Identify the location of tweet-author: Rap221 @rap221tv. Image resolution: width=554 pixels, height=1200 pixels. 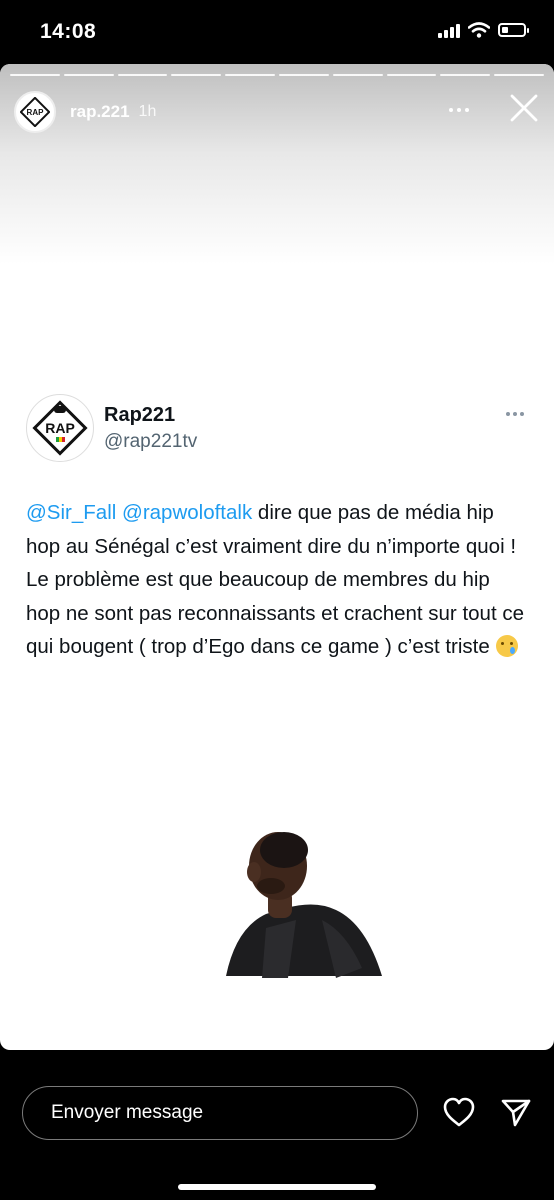
(150, 428).